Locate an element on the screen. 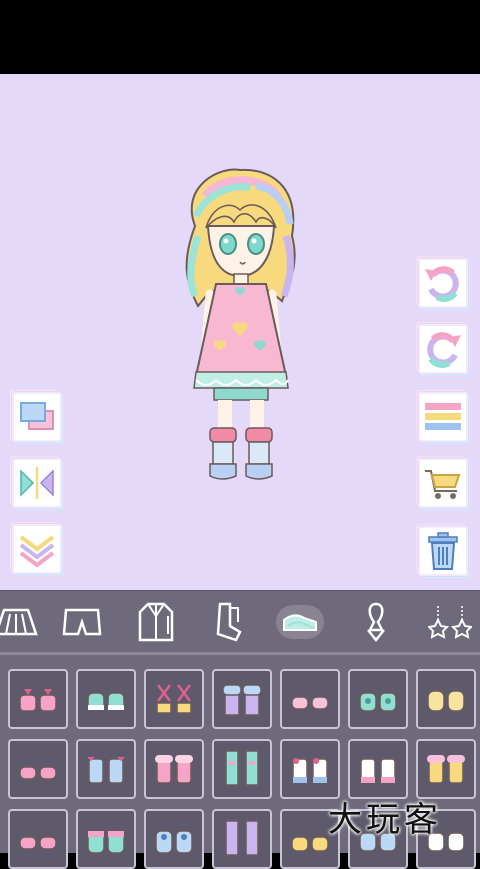 Image resolution: width=480 pixels, height=869 pixels. yellow-fluffy-boots-icon is located at coordinates (446, 769).